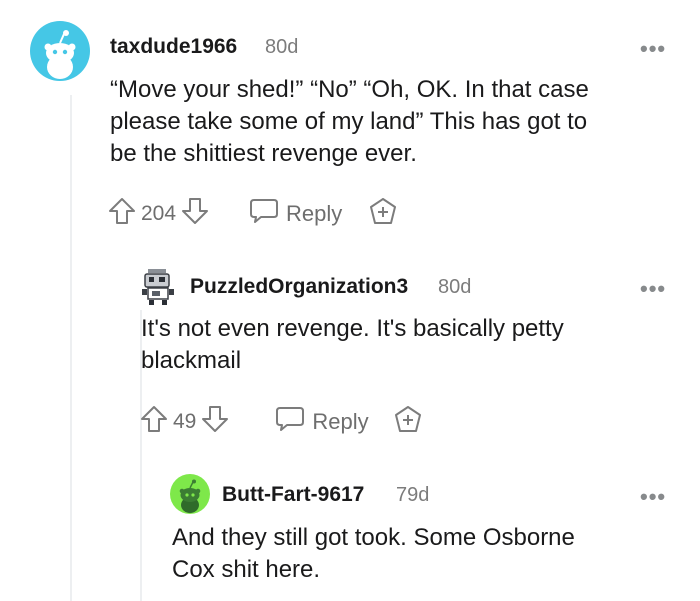  I want to click on comment-body-line: be the shittiest revenge ever., so click(263, 153).